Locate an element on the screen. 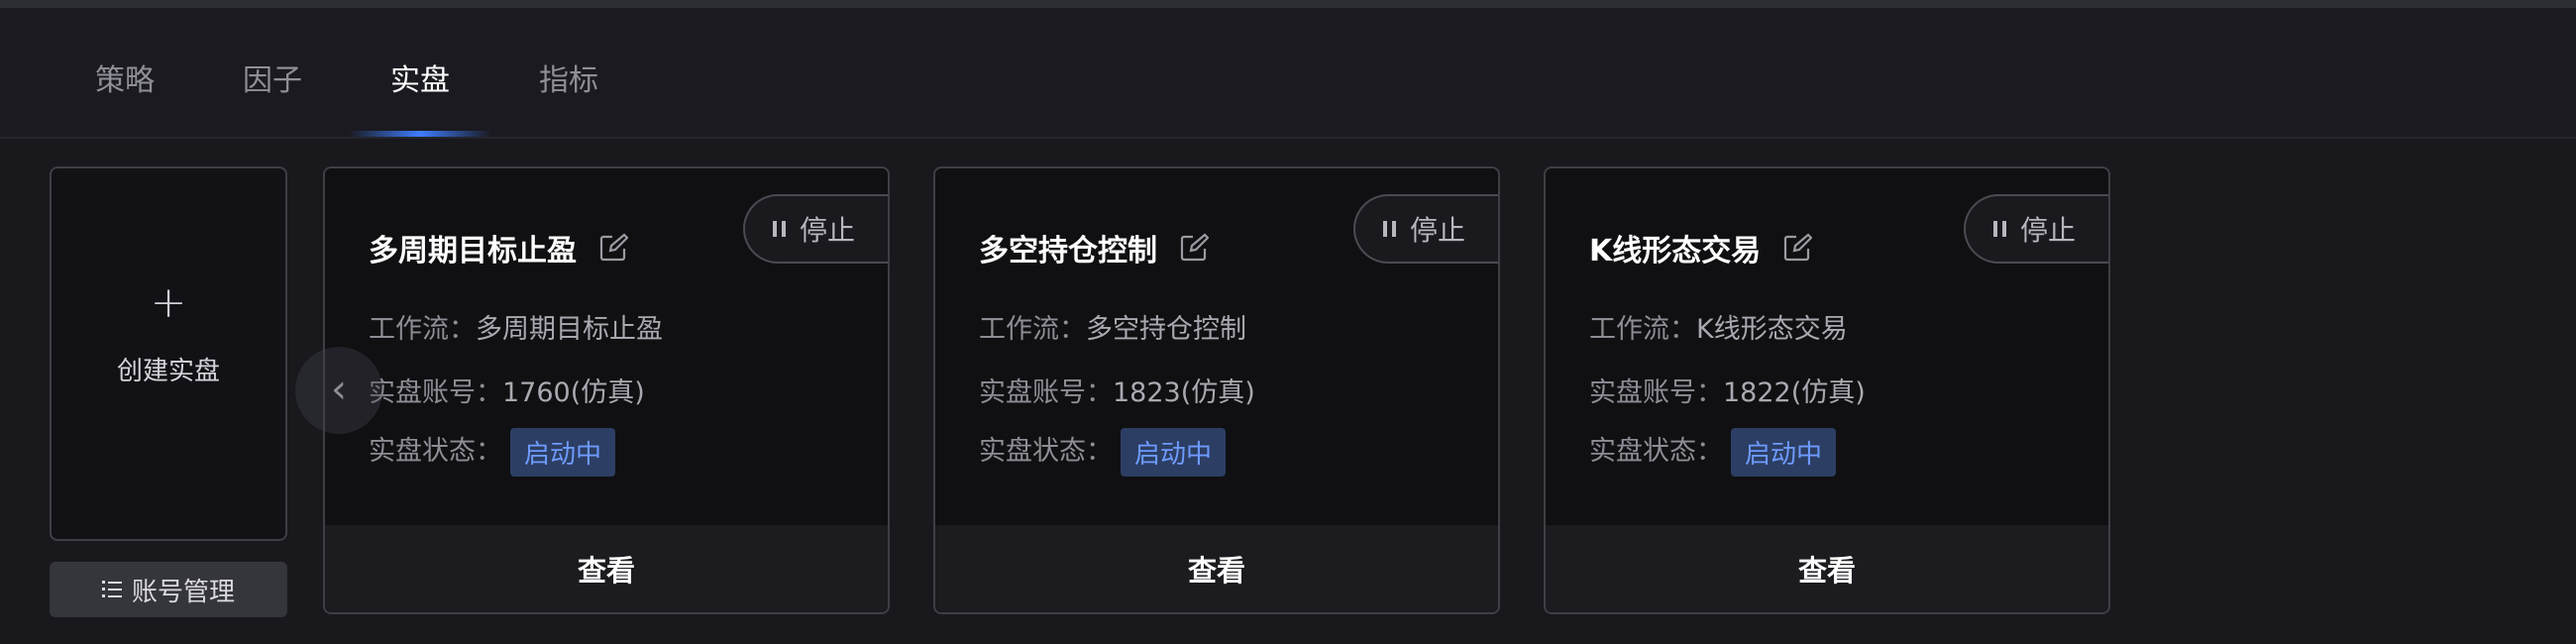  card-title-row: 多空持仓控制 is located at coordinates (1094, 248).